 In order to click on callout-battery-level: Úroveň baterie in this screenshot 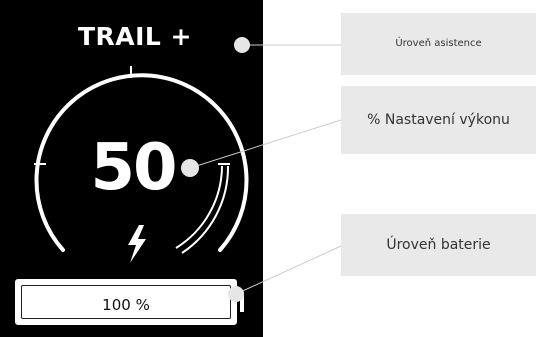, I will do `click(438, 245)`.